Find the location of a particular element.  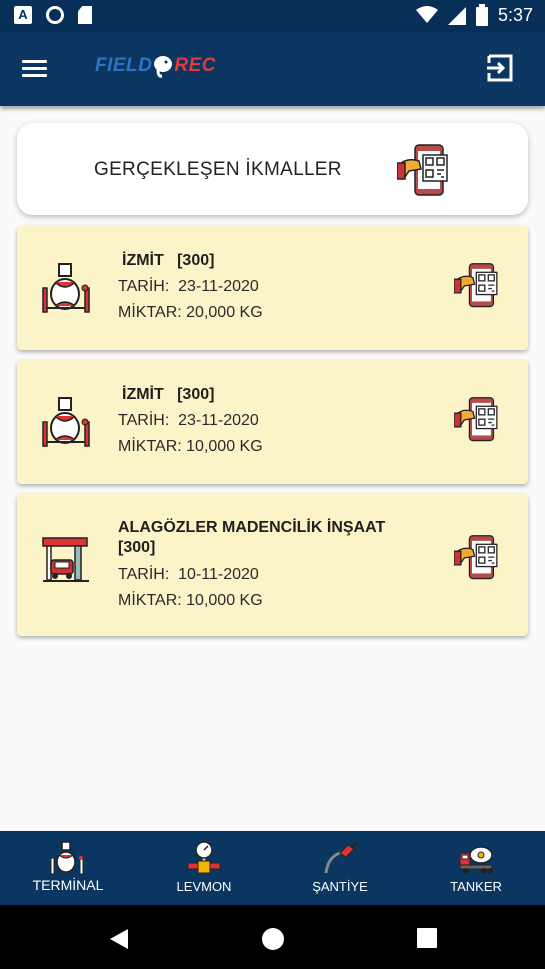

nav-item-levmon: LEVMON is located at coordinates (204, 868).